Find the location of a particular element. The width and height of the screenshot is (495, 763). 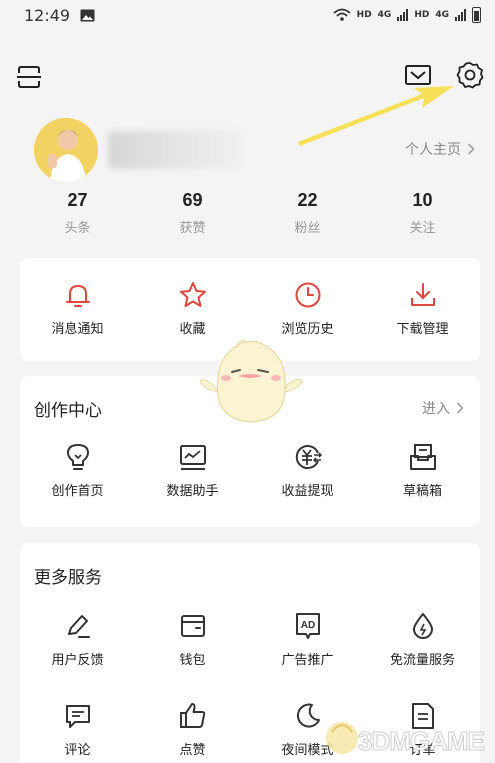

stat-value: 10 is located at coordinates (422, 200).